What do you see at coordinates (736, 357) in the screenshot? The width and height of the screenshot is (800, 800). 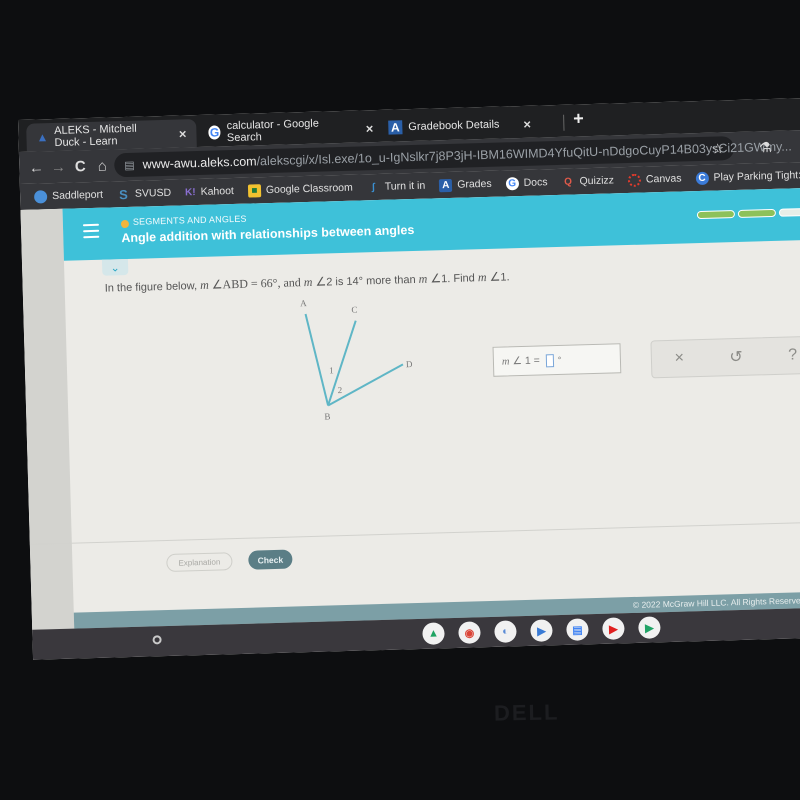 I see `undo-icon: ↺` at bounding box center [736, 357].